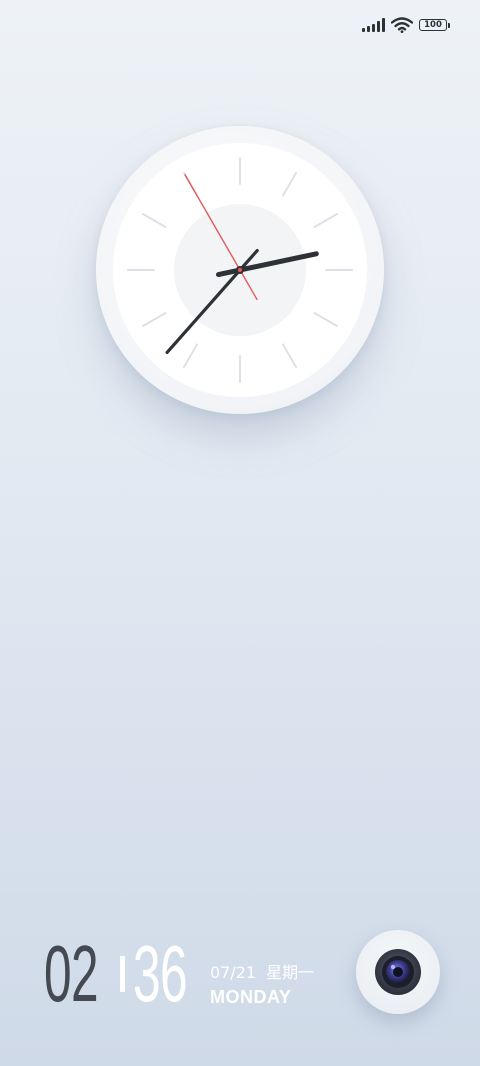  Describe the element at coordinates (233, 972) in the screenshot. I see `date-numeric: 07/21` at that location.